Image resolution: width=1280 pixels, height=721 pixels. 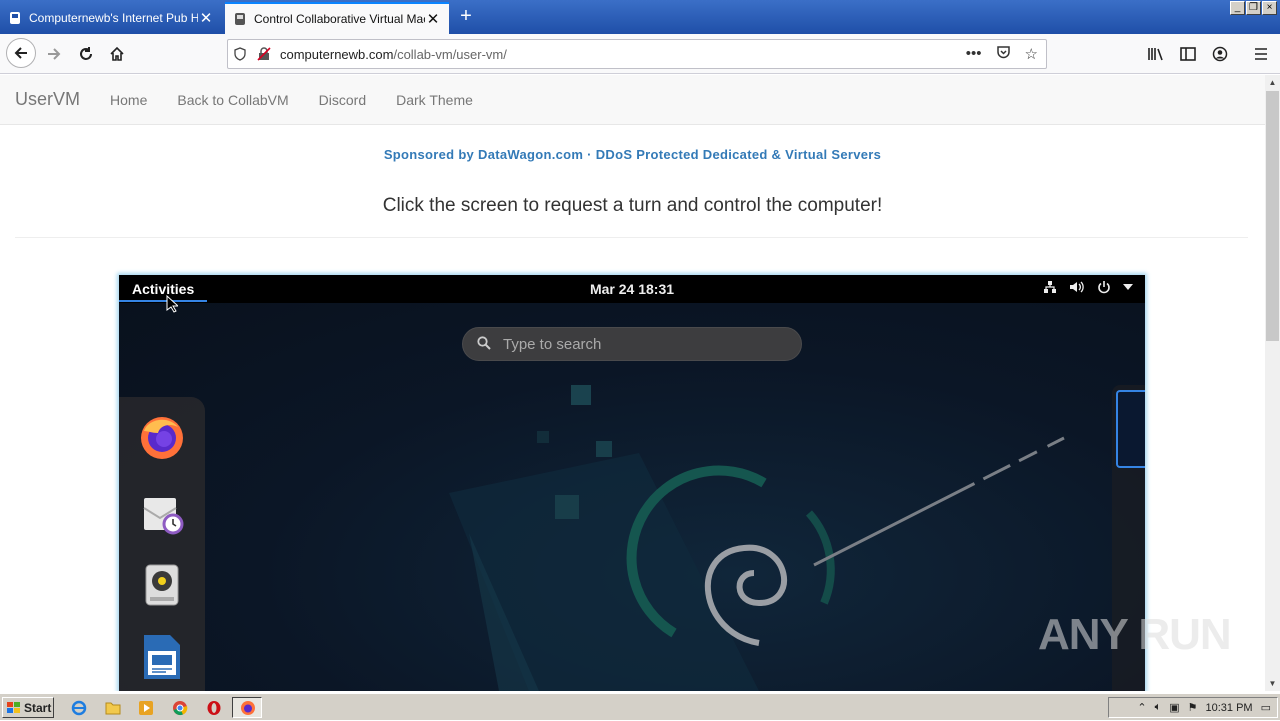 What do you see at coordinates (337, 54) in the screenshot?
I see `url-host: computernewb.com` at bounding box center [337, 54].